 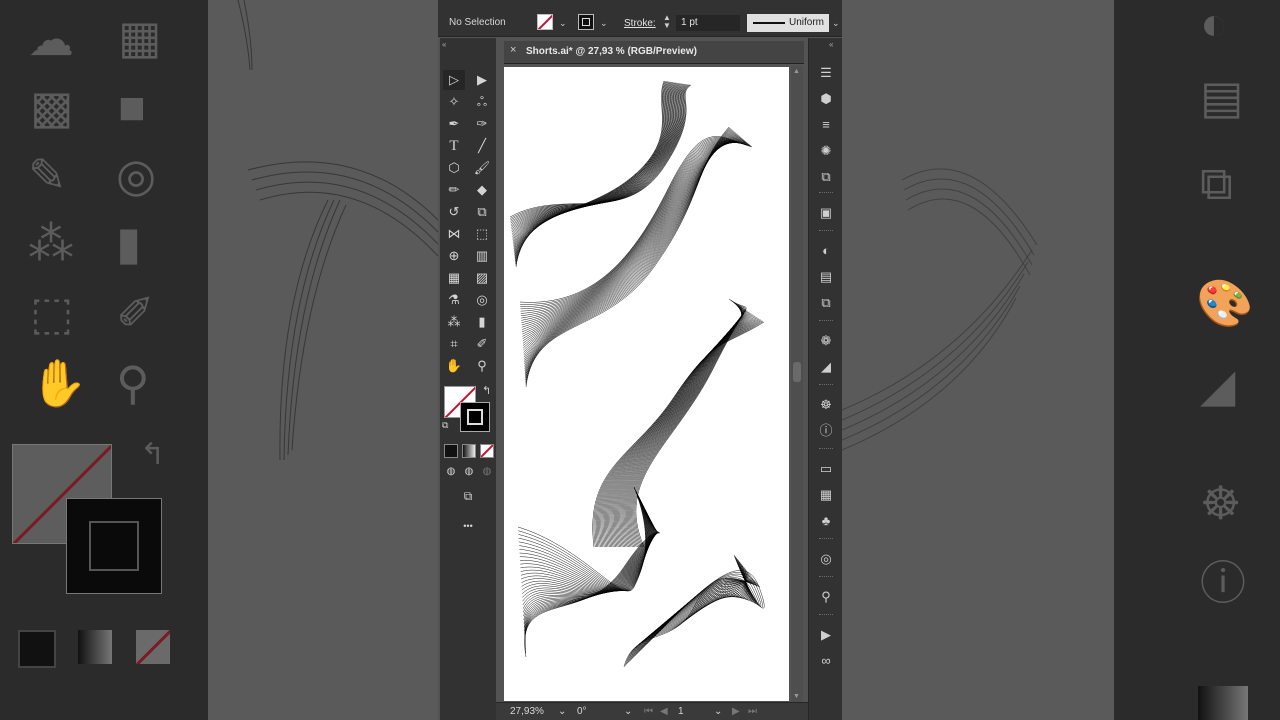 I want to click on stroke-color-swatch, so click(x=586, y=22).